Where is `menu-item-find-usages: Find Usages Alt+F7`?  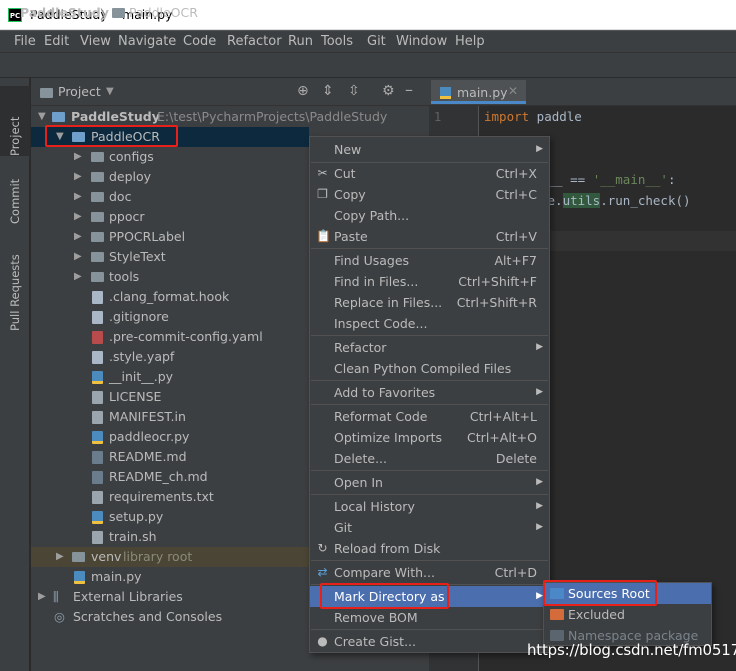 menu-item-find-usages: Find Usages Alt+F7 is located at coordinates (429, 260).